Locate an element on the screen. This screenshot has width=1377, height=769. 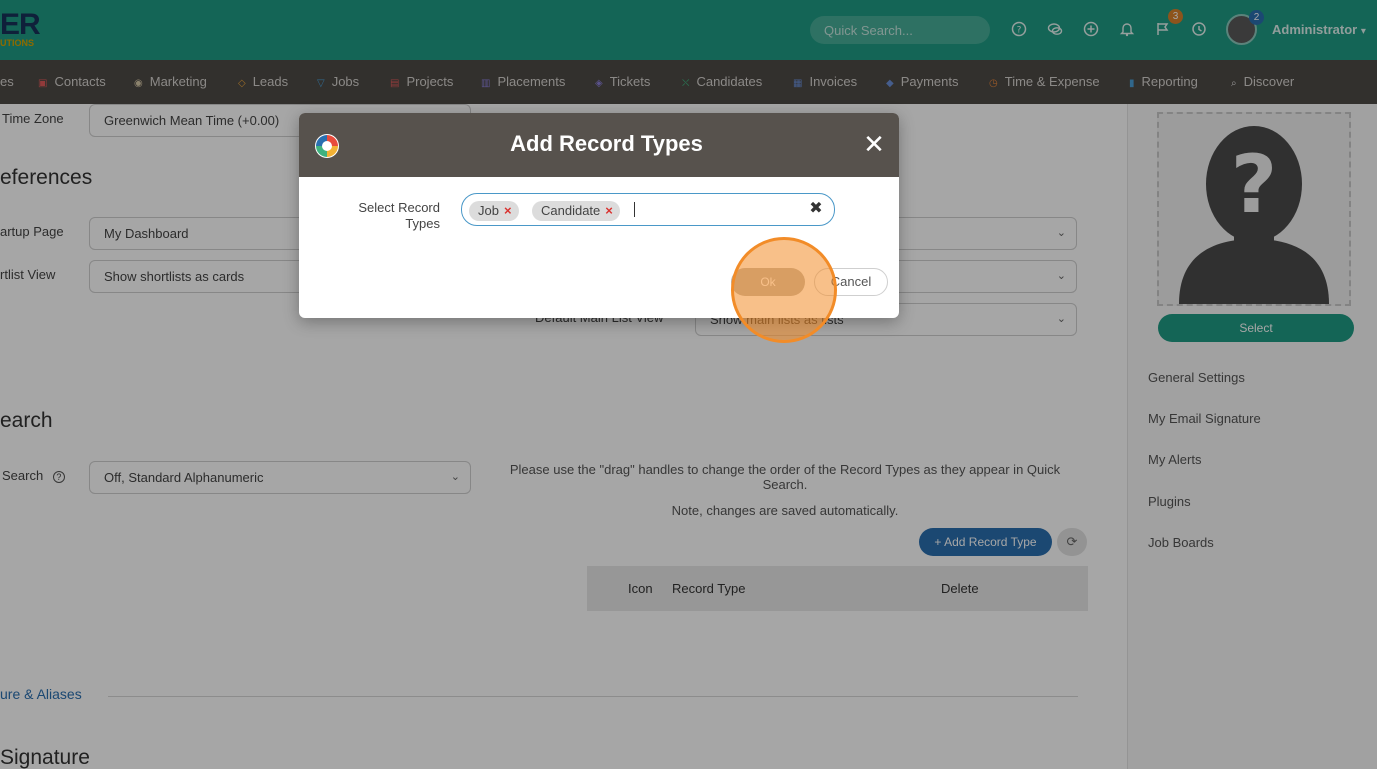
close-icon: ✕ is located at coordinates (874, 144).